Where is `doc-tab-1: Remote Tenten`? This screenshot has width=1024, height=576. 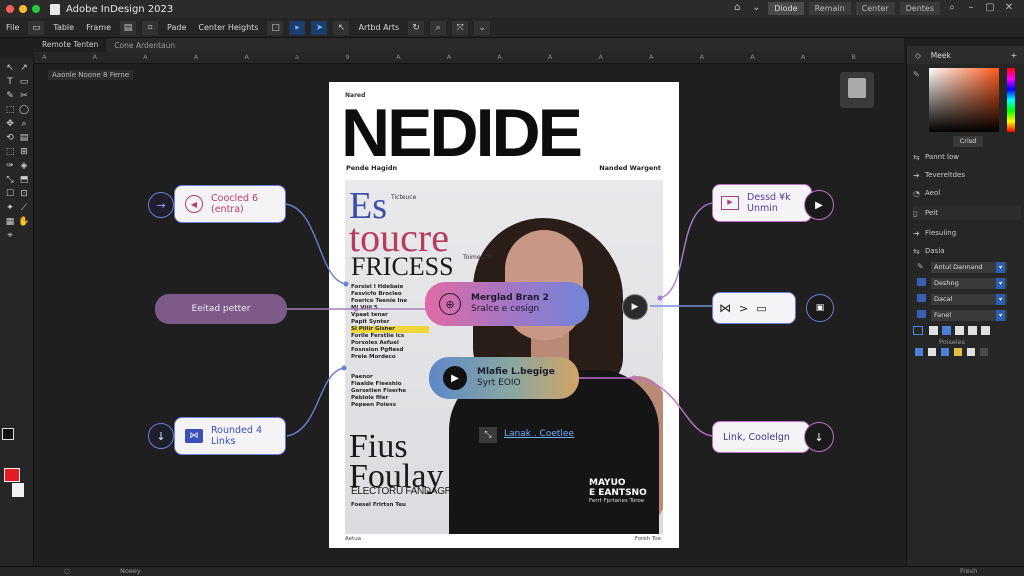 doc-tab-1: Remote Tenten is located at coordinates (70, 45).